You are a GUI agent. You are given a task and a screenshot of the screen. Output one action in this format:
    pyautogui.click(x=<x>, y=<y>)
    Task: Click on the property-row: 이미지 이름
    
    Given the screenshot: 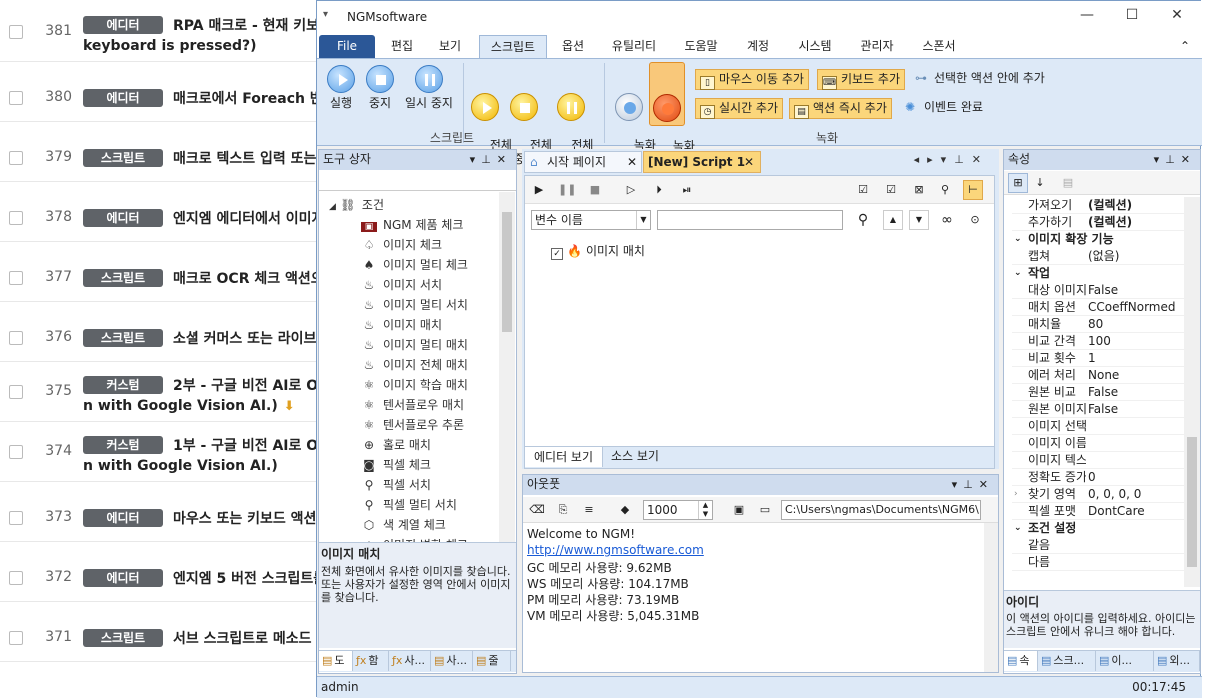 What is the action you would take?
    pyautogui.click(x=1098, y=443)
    